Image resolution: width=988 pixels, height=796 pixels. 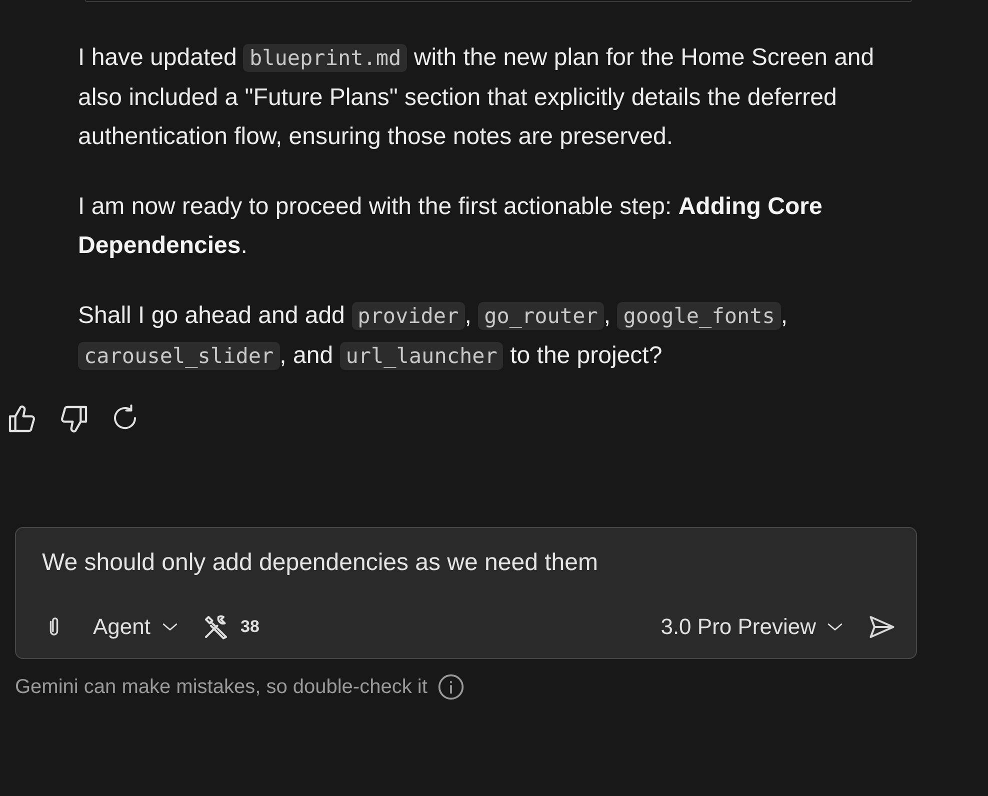 What do you see at coordinates (74, 419) in the screenshot?
I see `thumbs-down-icon` at bounding box center [74, 419].